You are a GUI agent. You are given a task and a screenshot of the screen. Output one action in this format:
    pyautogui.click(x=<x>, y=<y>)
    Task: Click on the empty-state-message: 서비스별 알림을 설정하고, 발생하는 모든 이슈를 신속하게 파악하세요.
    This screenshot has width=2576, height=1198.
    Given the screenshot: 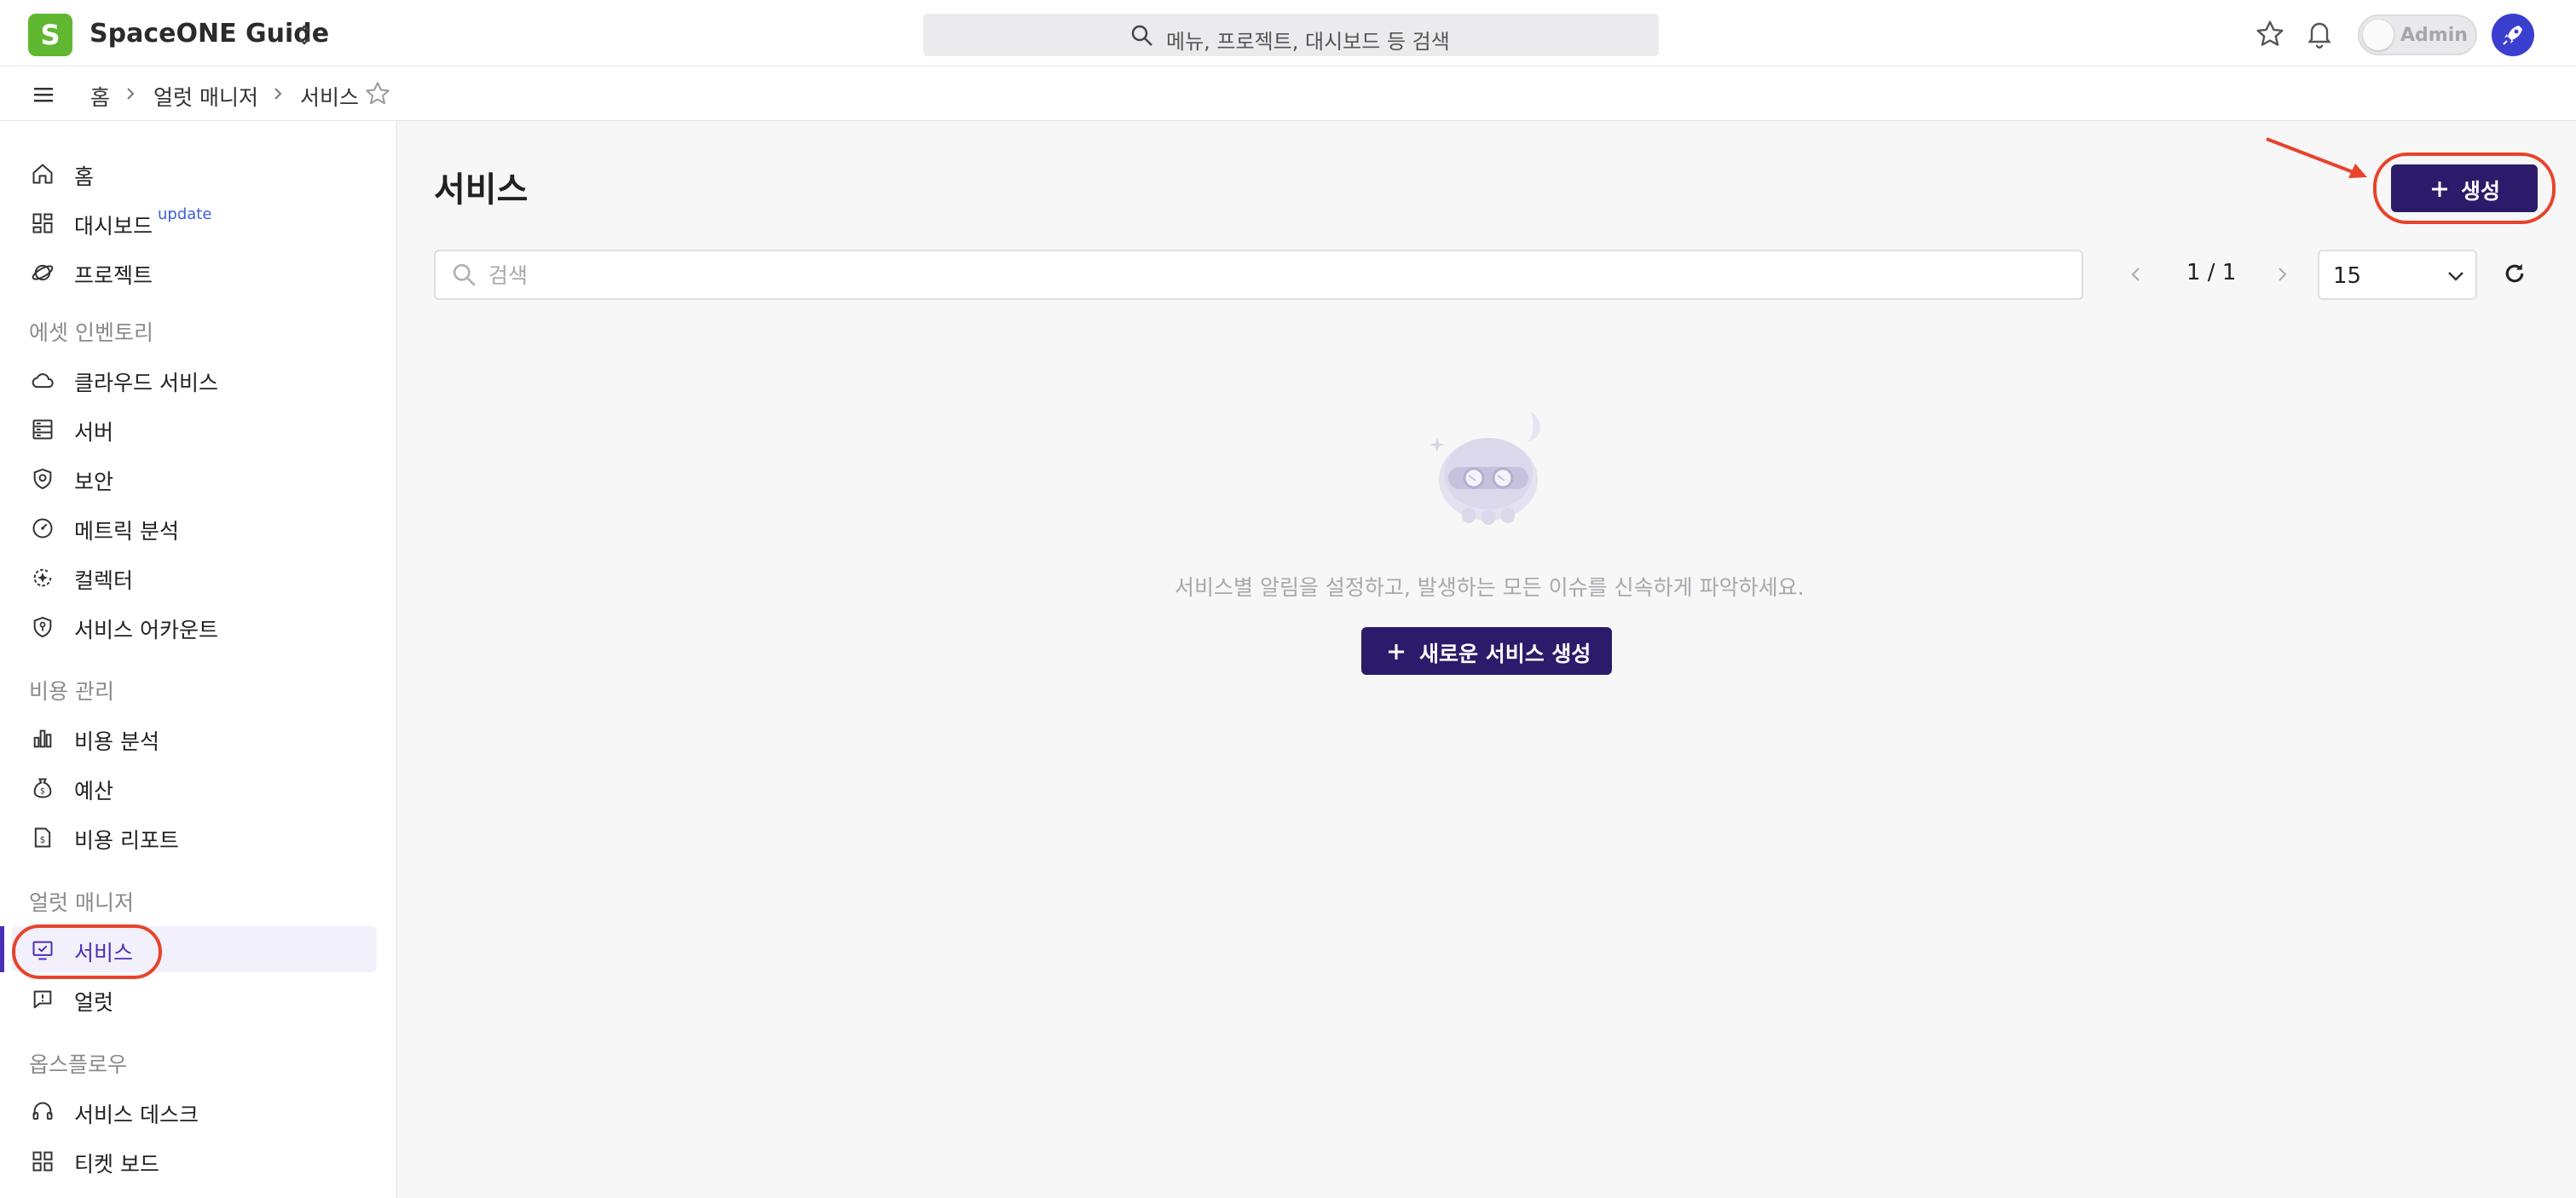 What is the action you would take?
    pyautogui.click(x=1490, y=588)
    